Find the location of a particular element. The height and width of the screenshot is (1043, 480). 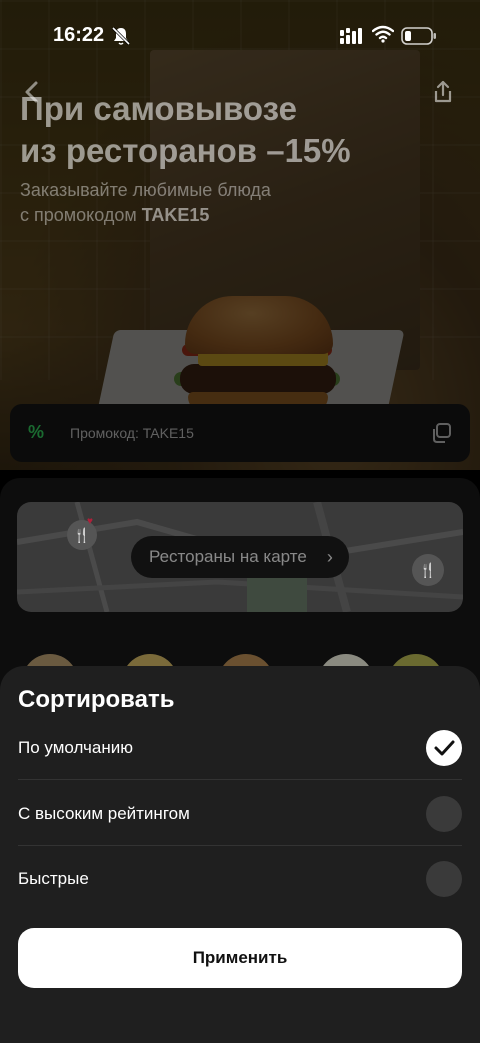

promo-code-label: Промокод: TAKE15 is located at coordinates (132, 433).